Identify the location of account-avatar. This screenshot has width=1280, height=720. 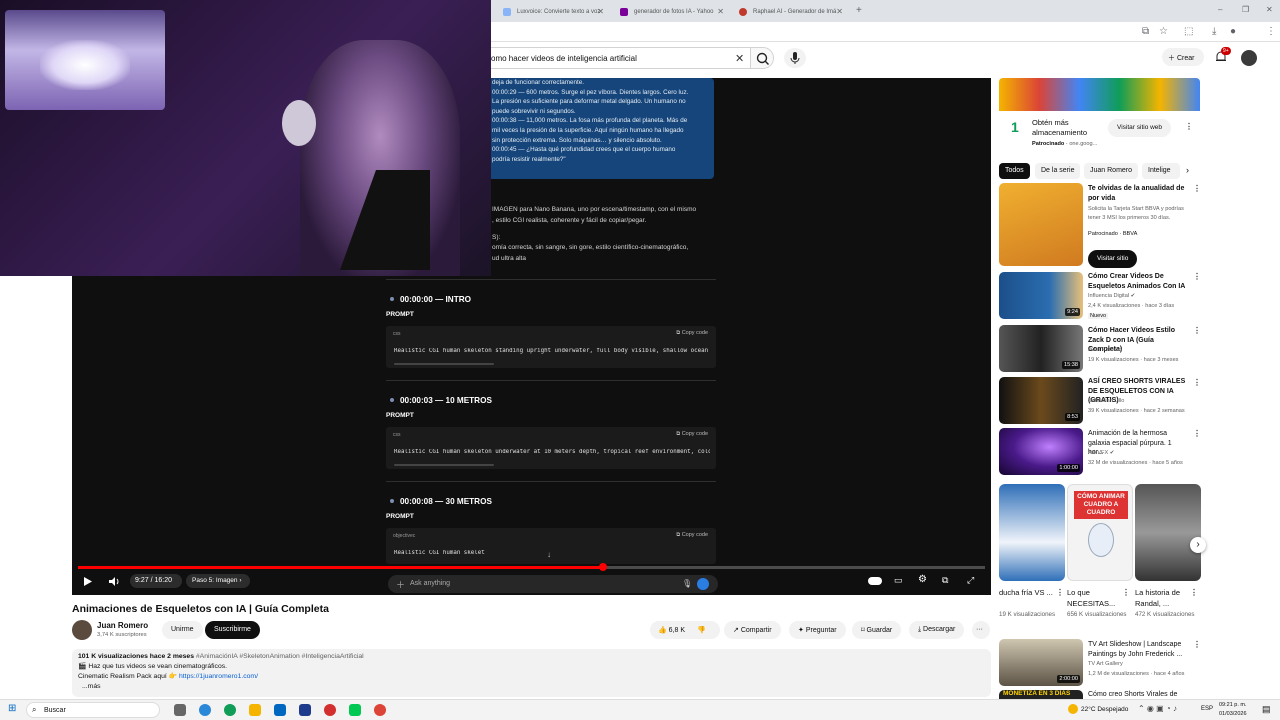
(1249, 58).